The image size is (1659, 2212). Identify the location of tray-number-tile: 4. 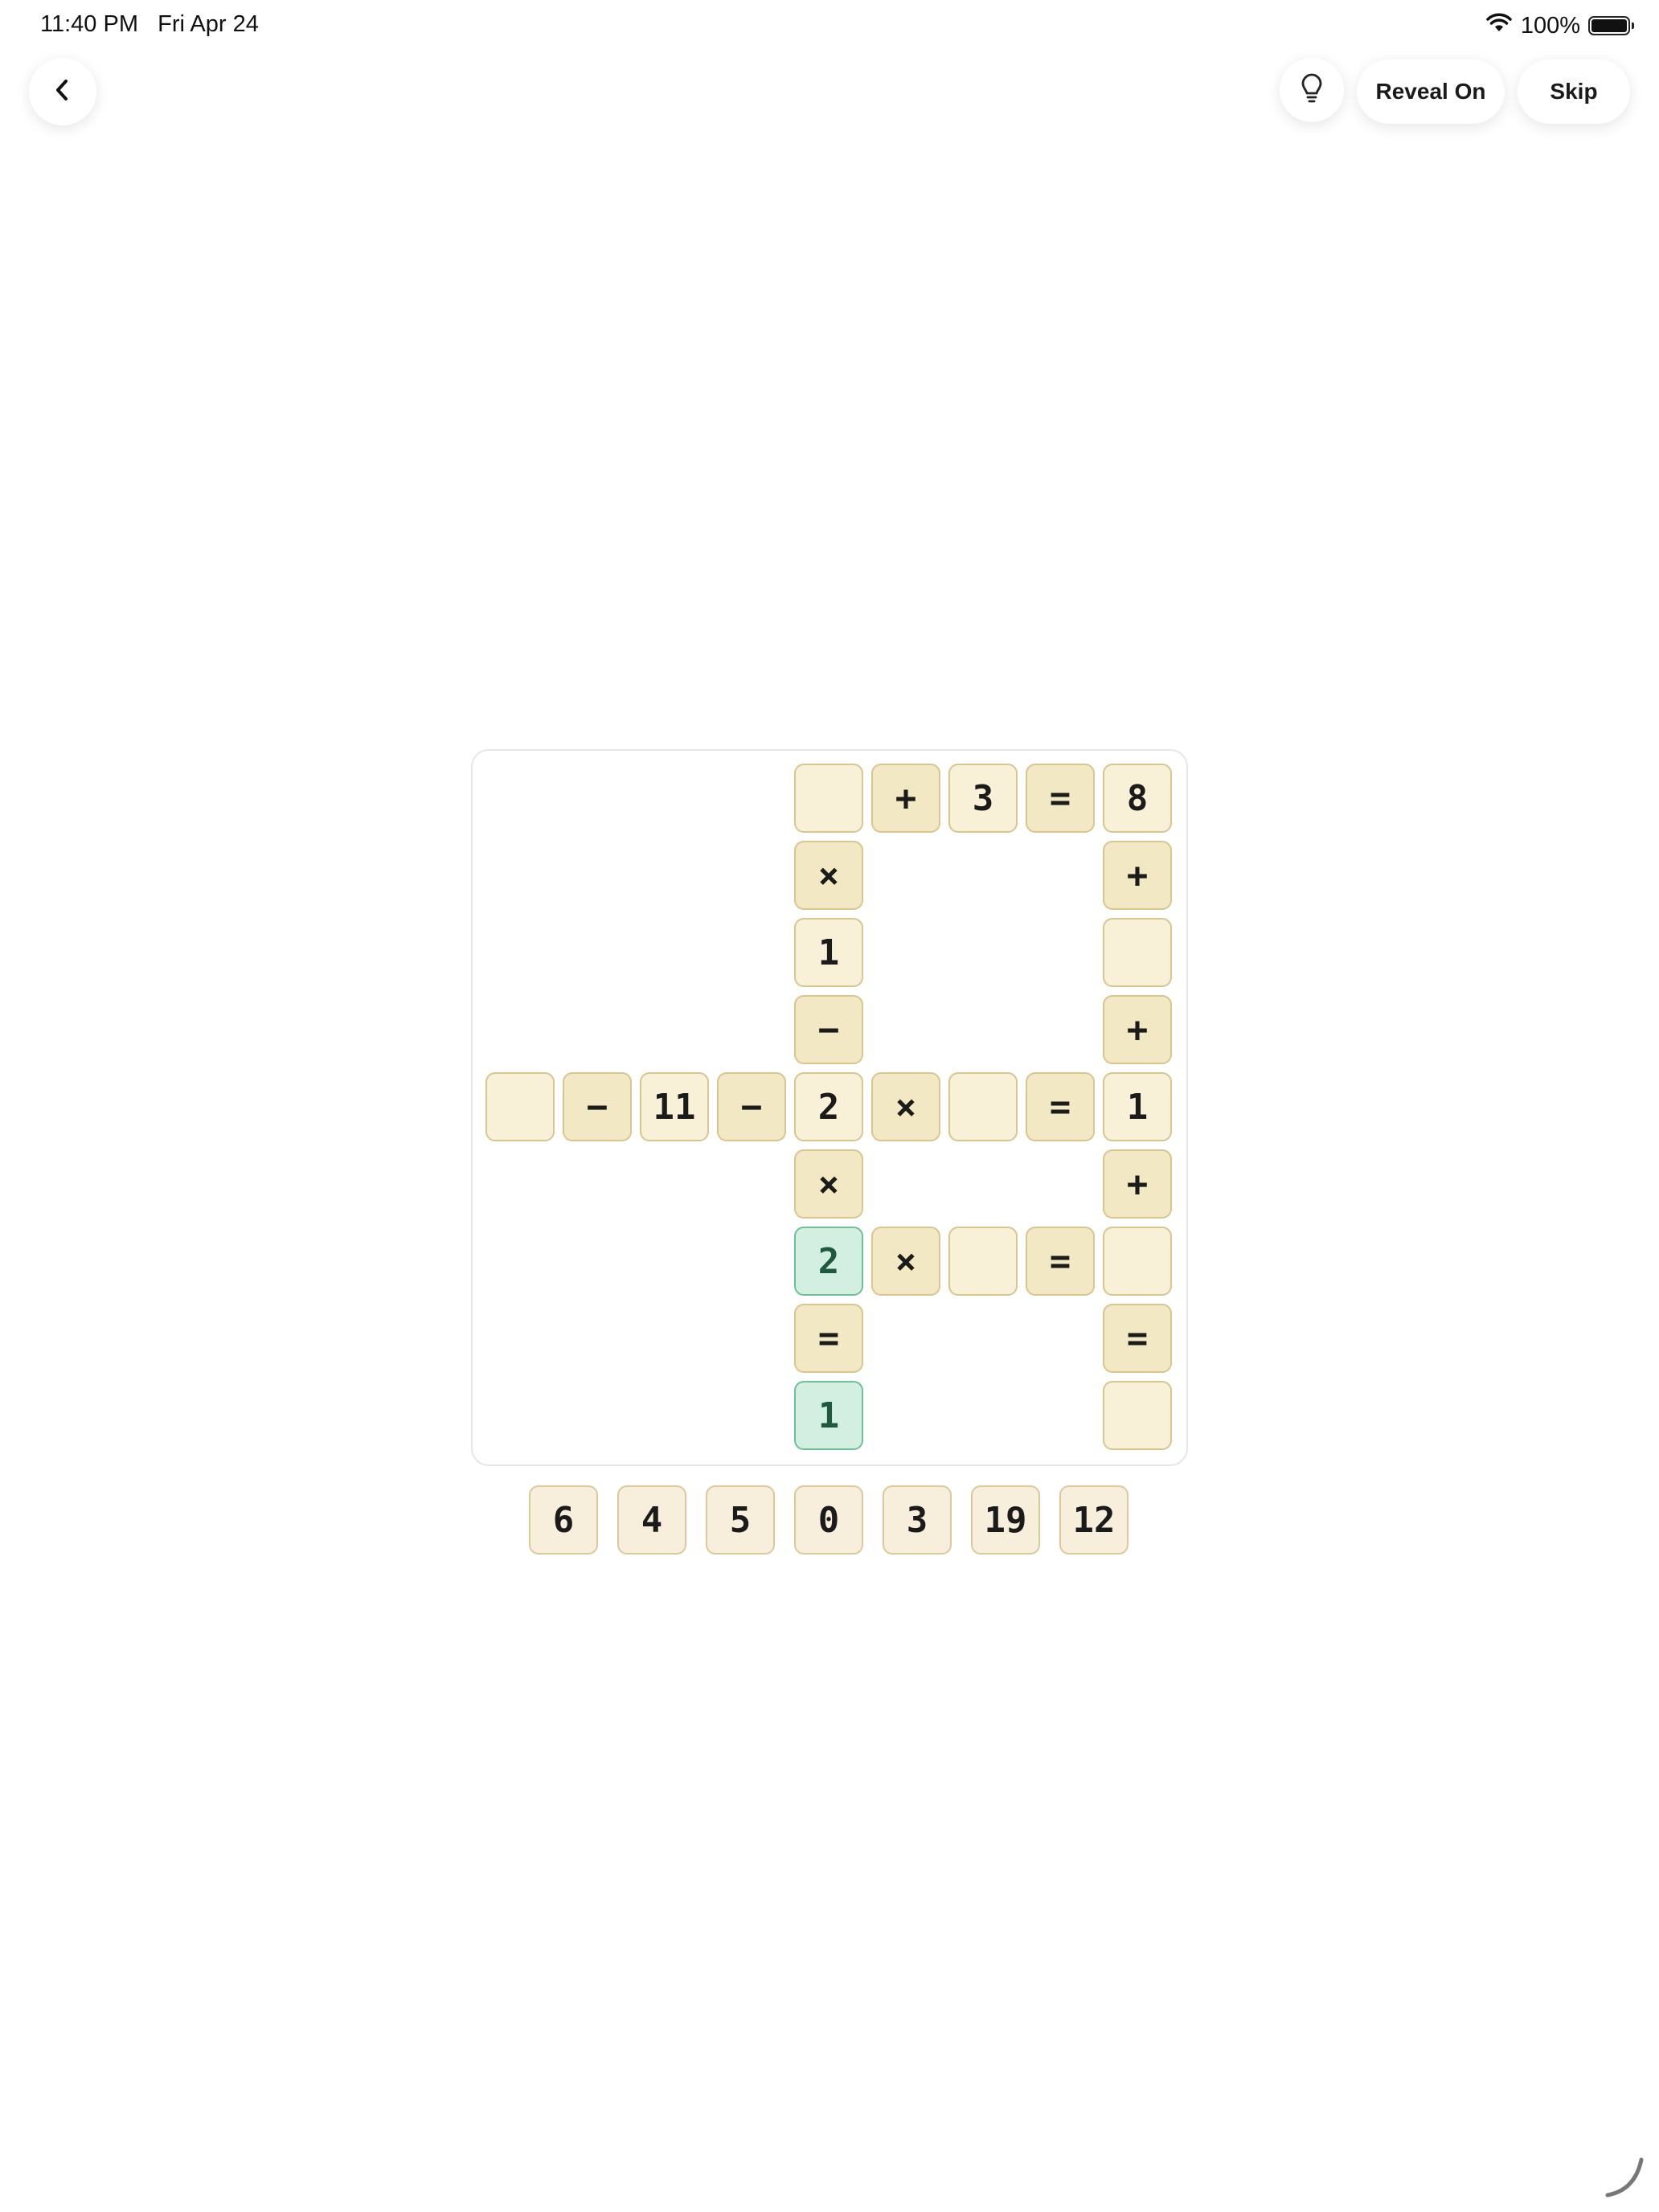
(651, 1520).